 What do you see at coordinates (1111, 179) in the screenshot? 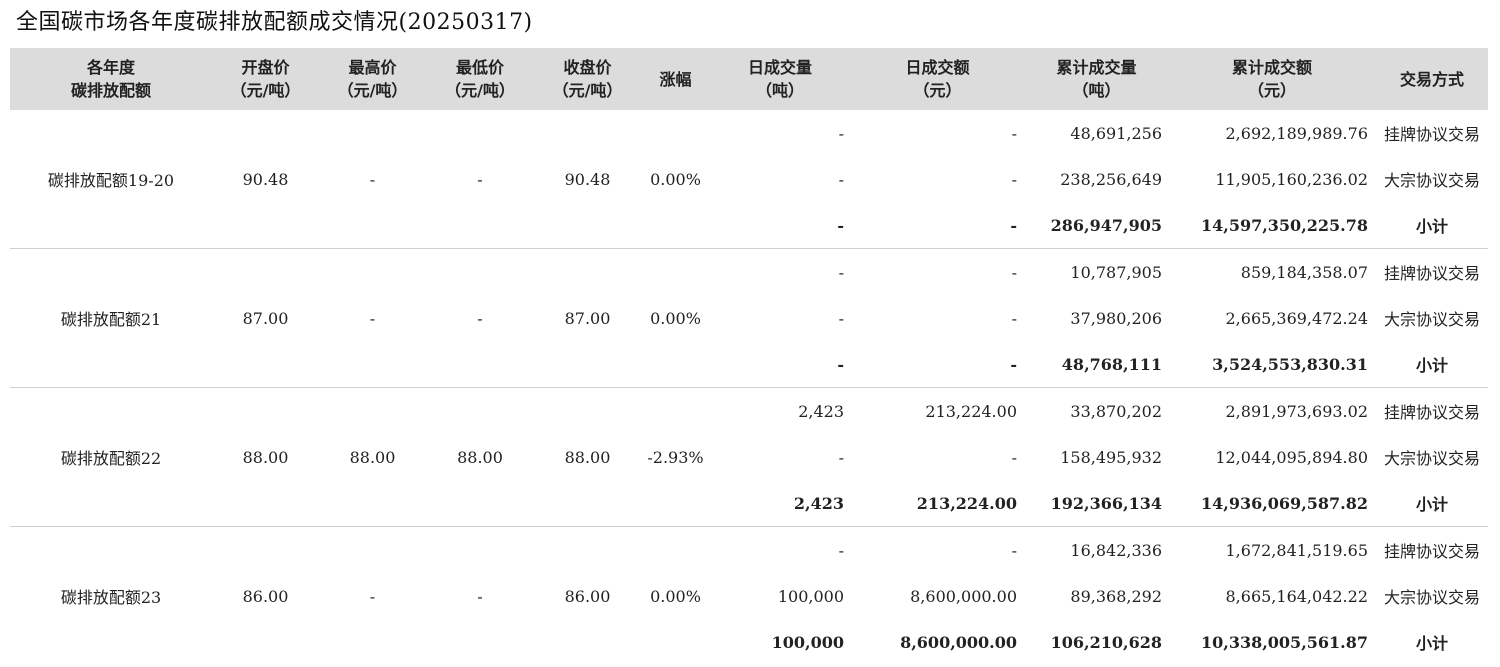
I see `cumulative-volume: 238,256,649` at bounding box center [1111, 179].